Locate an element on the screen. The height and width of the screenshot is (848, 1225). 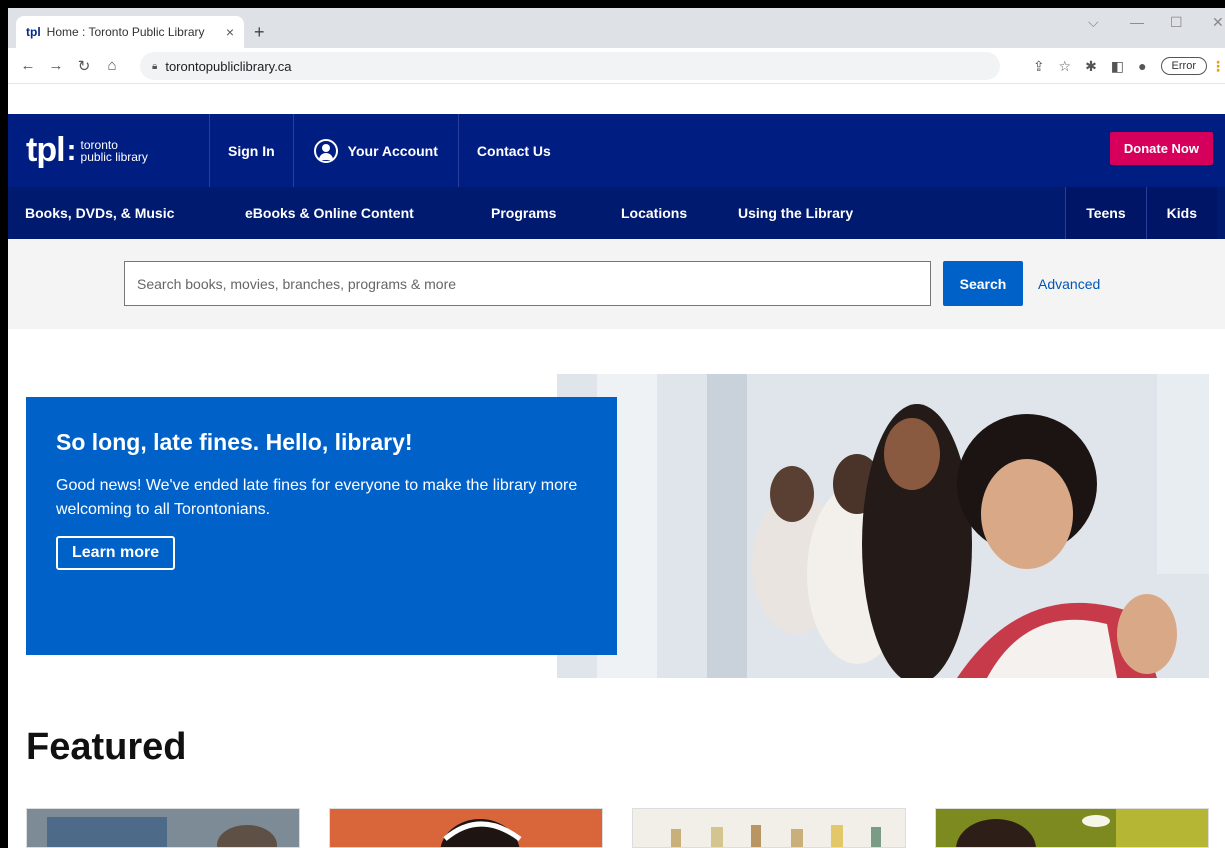
audience-nav: Teens Kids is located at coordinates (1141, 213).